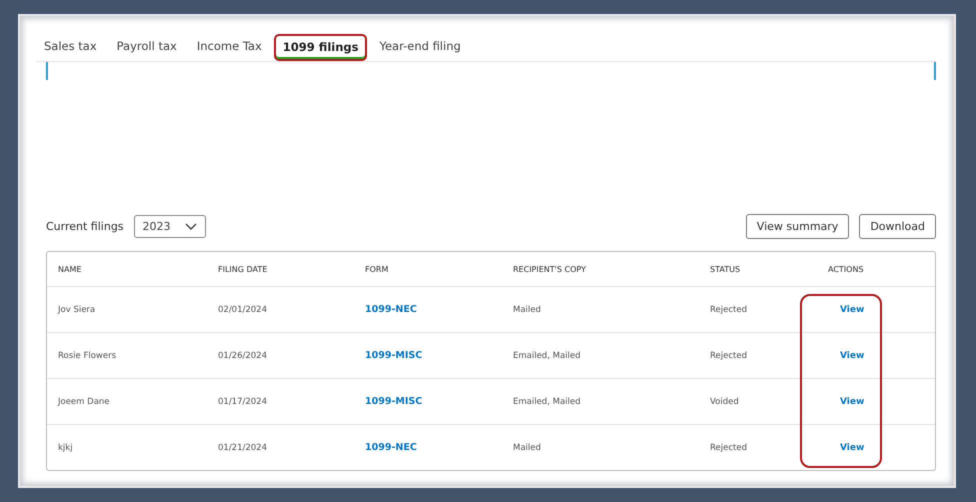  Describe the element at coordinates (897, 226) in the screenshot. I see `action-button: Download` at that location.